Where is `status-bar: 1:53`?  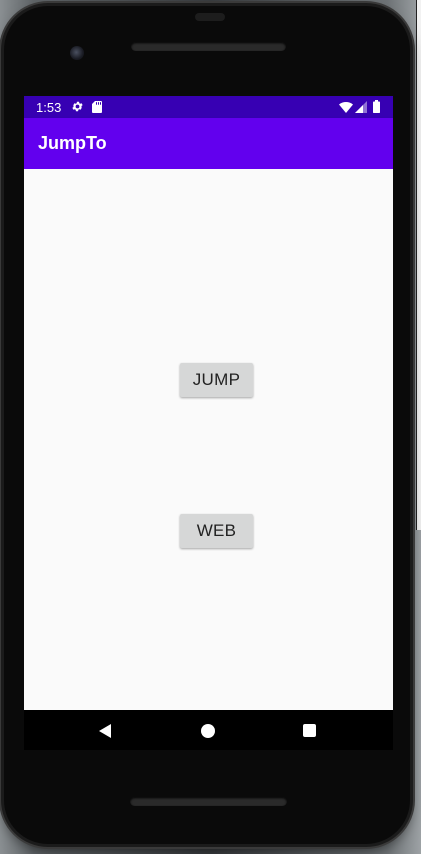 status-bar: 1:53 is located at coordinates (208, 107).